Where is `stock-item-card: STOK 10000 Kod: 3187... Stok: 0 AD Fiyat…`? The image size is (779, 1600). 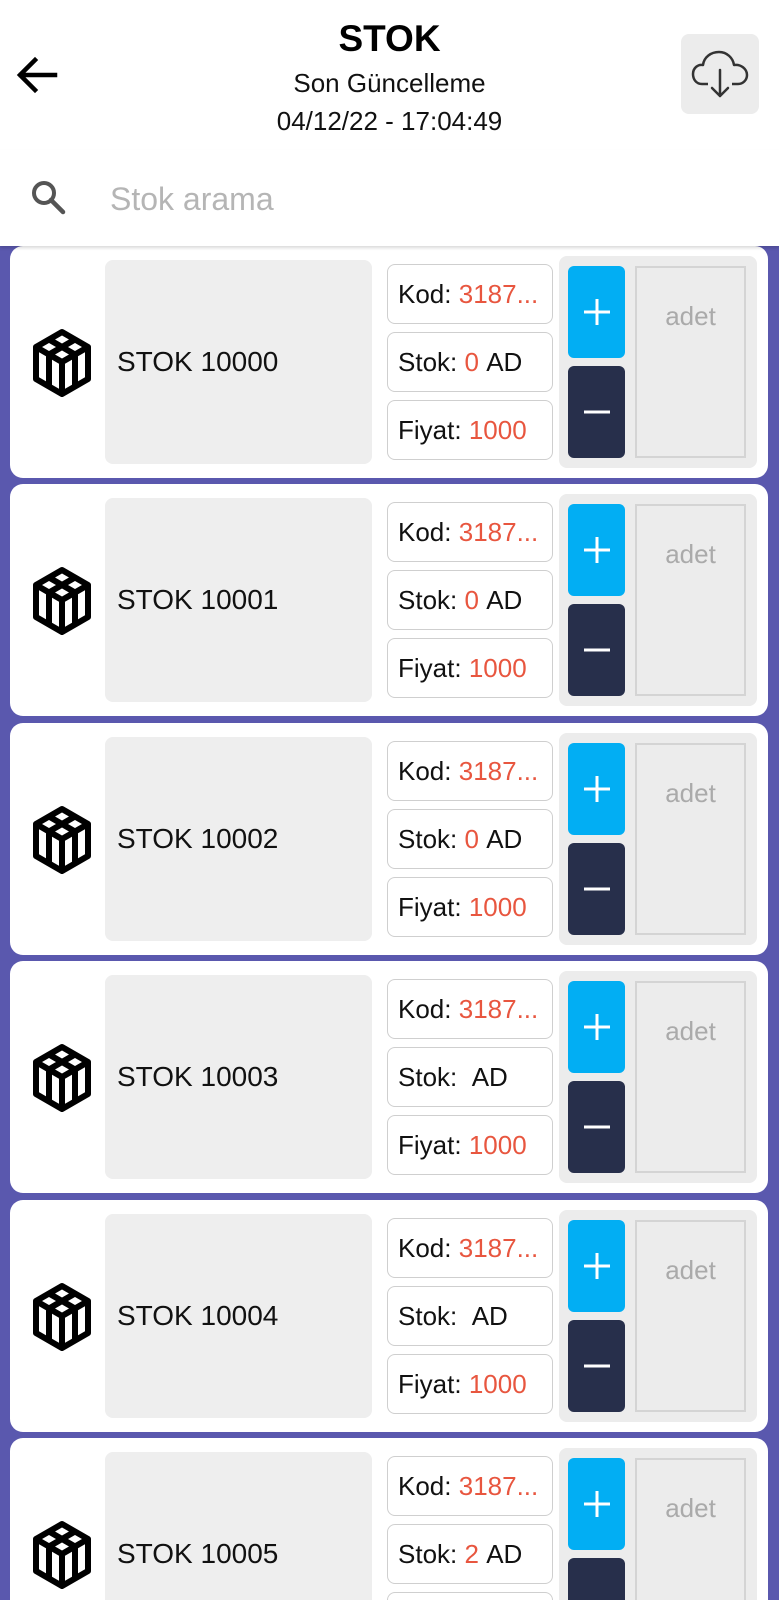 stock-item-card: STOK 10000 Kod: 3187... Stok: 0 AD Fiyat… is located at coordinates (389, 362).